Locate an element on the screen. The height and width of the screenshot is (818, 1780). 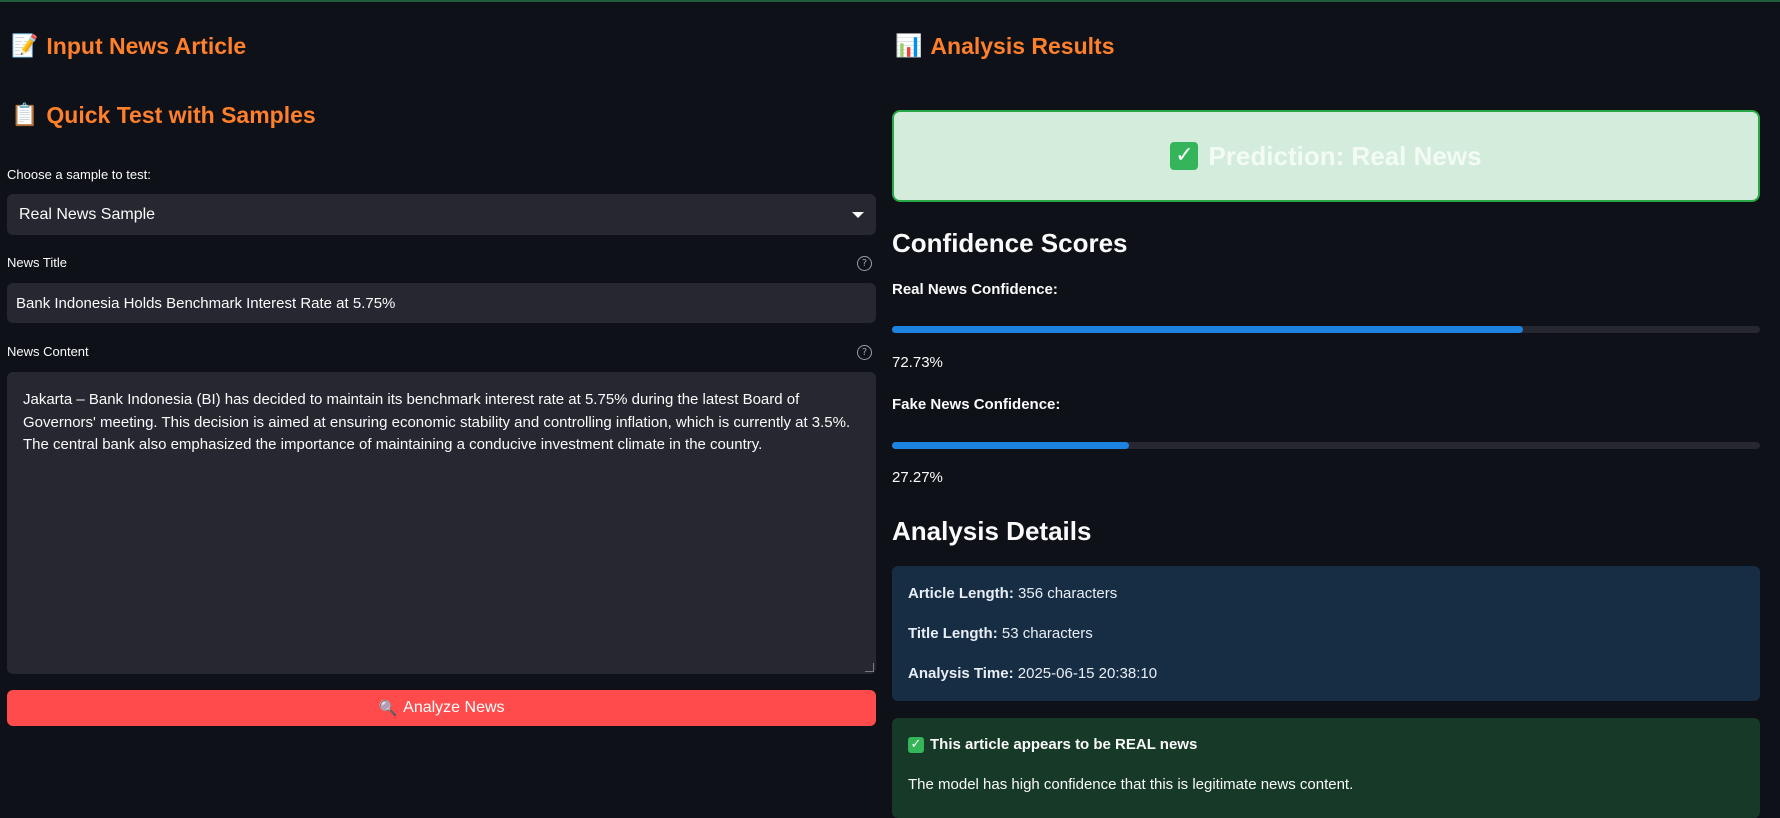
samples-heading-text: Quick Test with Samples is located at coordinates (181, 115).